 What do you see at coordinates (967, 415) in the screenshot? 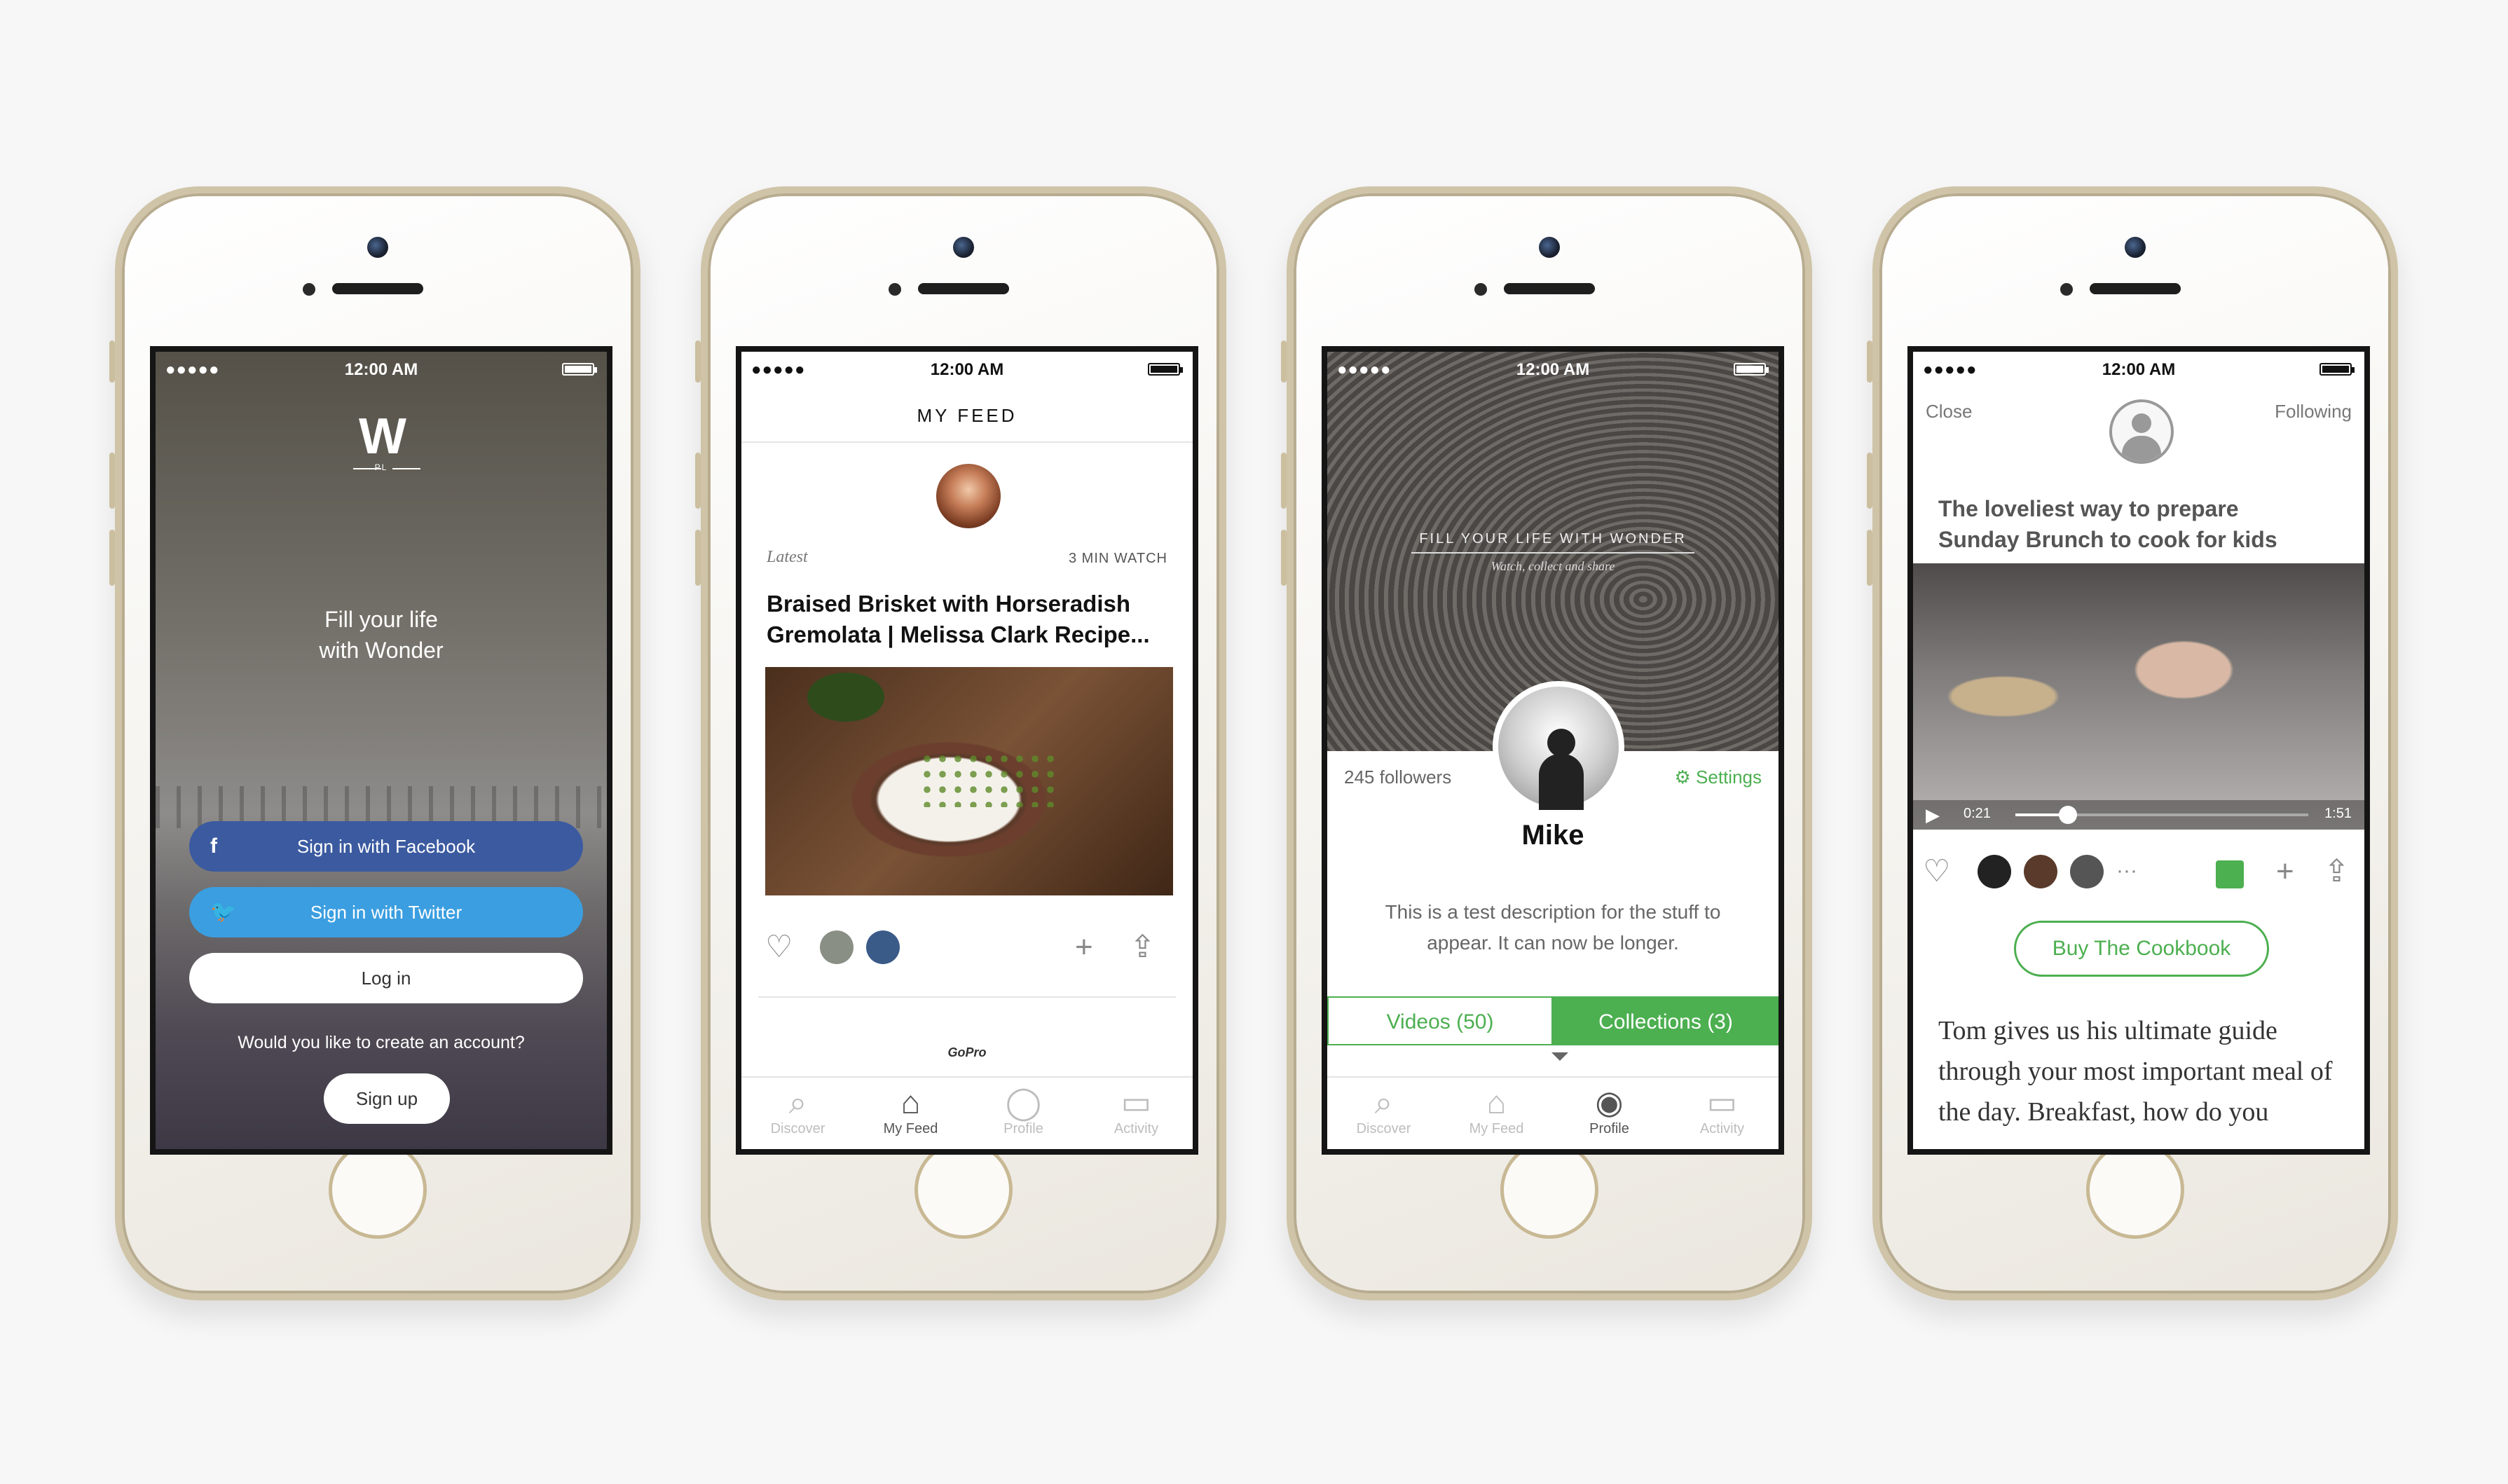
I see `nav-title: MY FEED` at bounding box center [967, 415].